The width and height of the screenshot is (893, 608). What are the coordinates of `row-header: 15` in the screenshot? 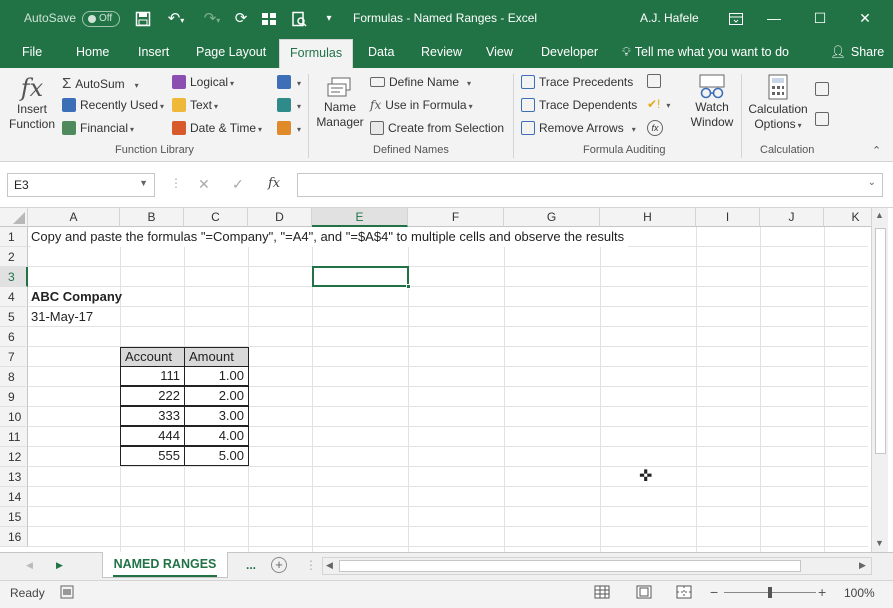 It's located at (14, 517).